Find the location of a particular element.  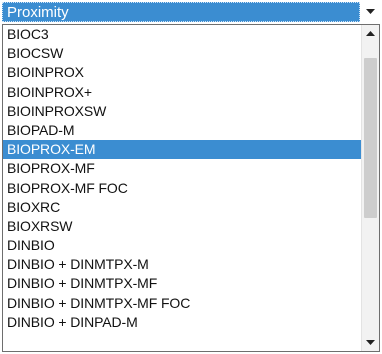

scroll-thumb is located at coordinates (370, 138).